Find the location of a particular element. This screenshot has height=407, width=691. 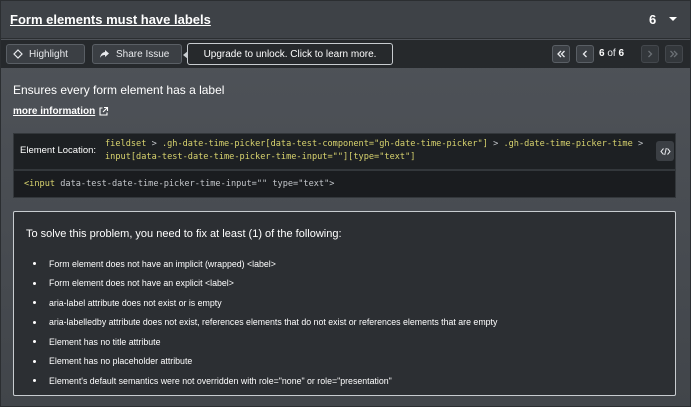

selector-part: fieldset is located at coordinates (126, 144).